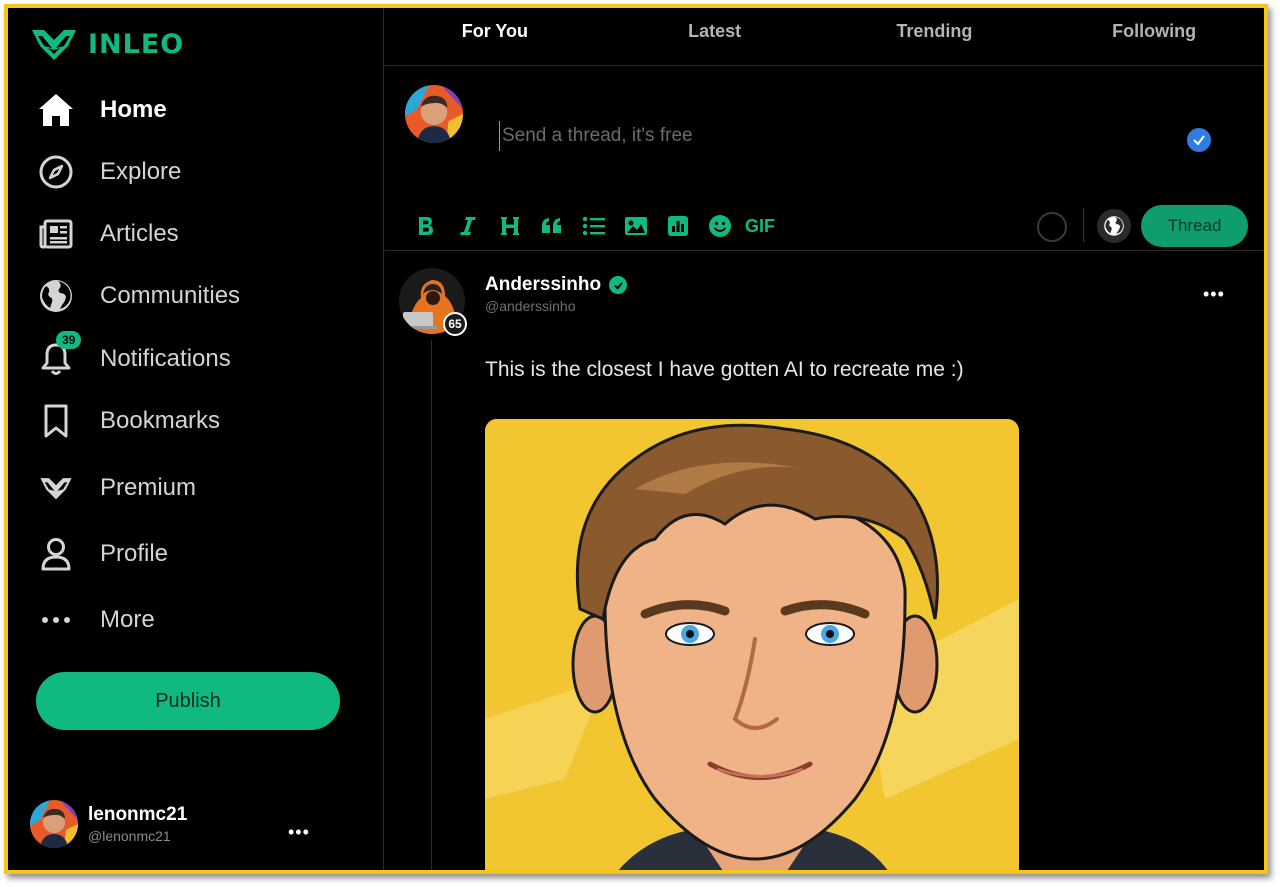 This screenshot has width=1280, height=887. Describe the element at coordinates (69, 340) in the screenshot. I see `notification-count-badge: 39` at that location.